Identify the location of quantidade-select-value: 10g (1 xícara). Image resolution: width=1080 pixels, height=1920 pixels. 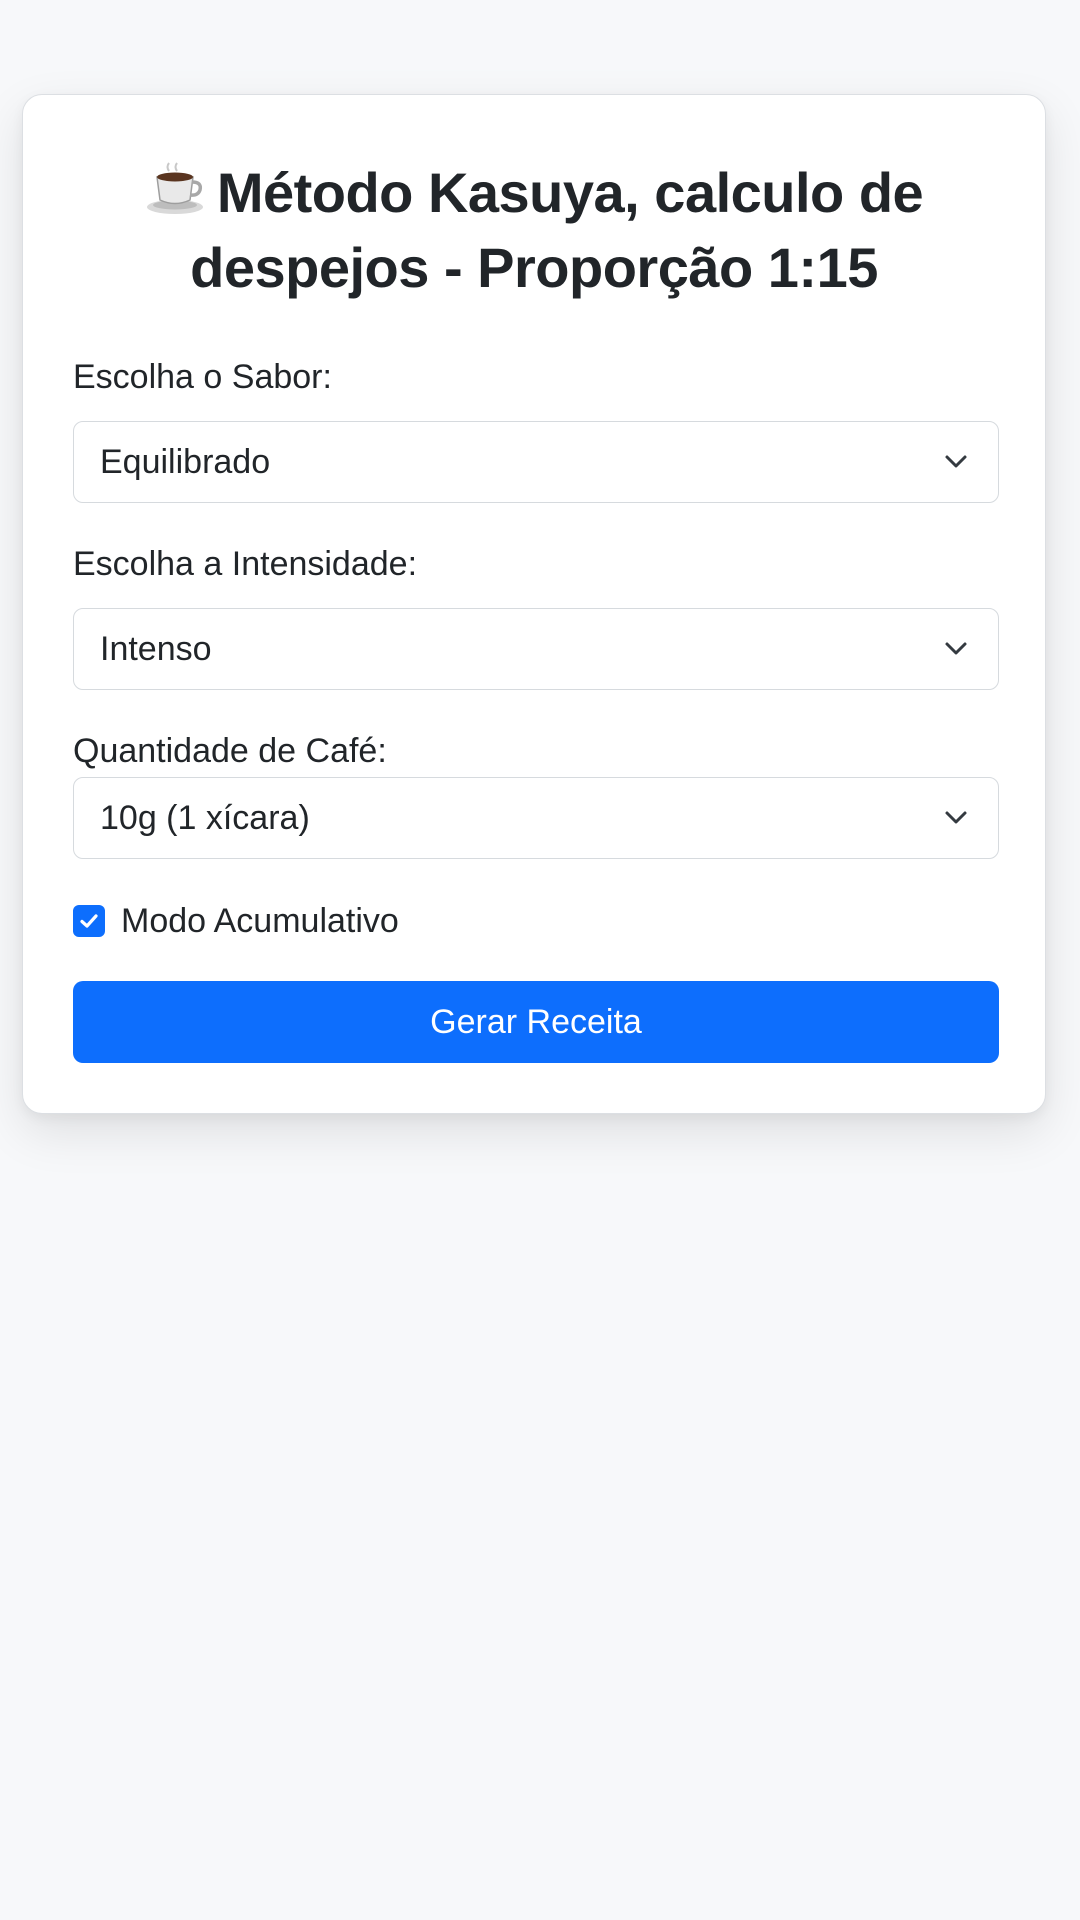
(205, 818).